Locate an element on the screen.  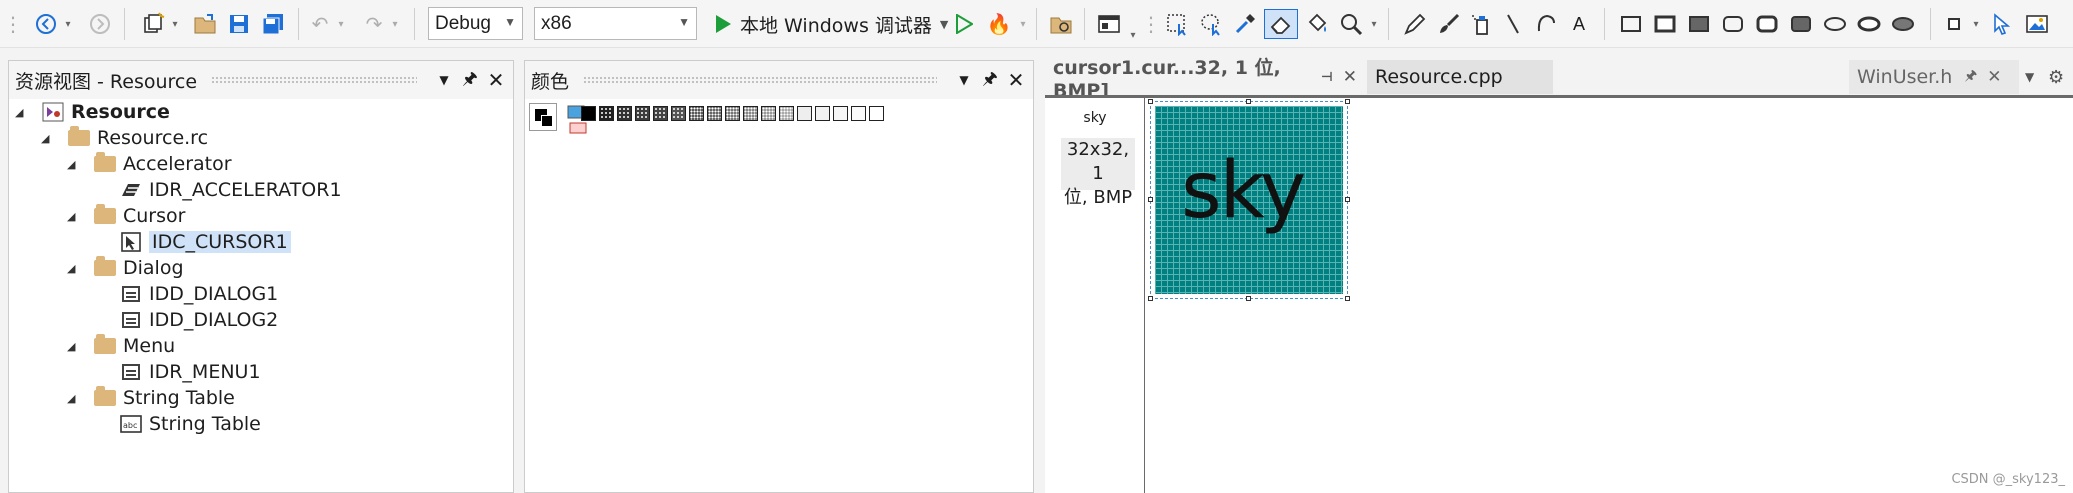
line-icon is located at coordinates (1513, 24).